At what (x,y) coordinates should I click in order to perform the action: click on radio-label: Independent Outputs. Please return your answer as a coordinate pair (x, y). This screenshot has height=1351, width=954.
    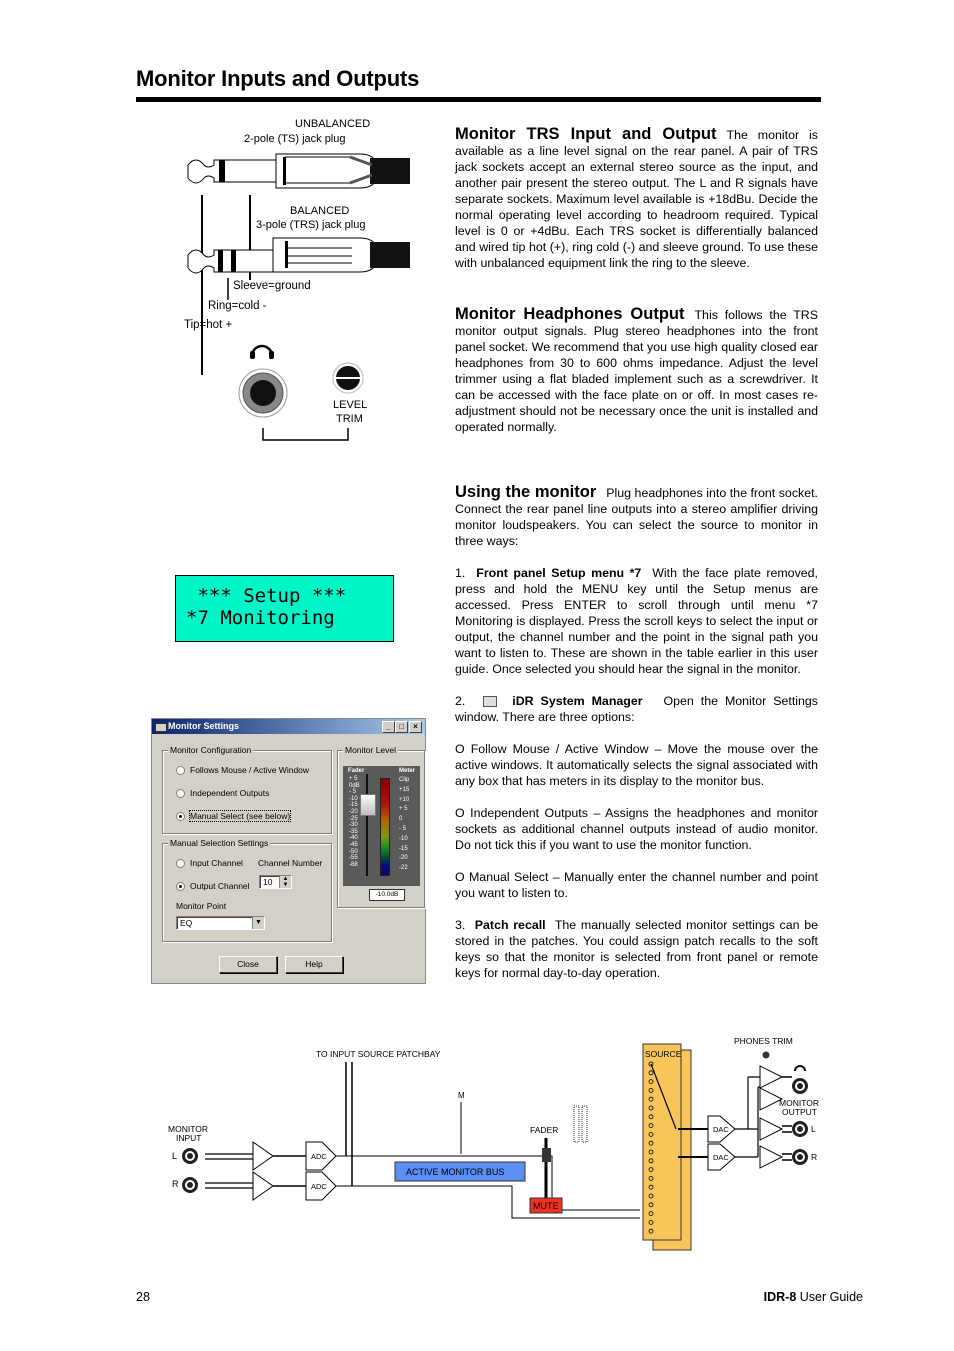
    Looking at the image, I should click on (230, 793).